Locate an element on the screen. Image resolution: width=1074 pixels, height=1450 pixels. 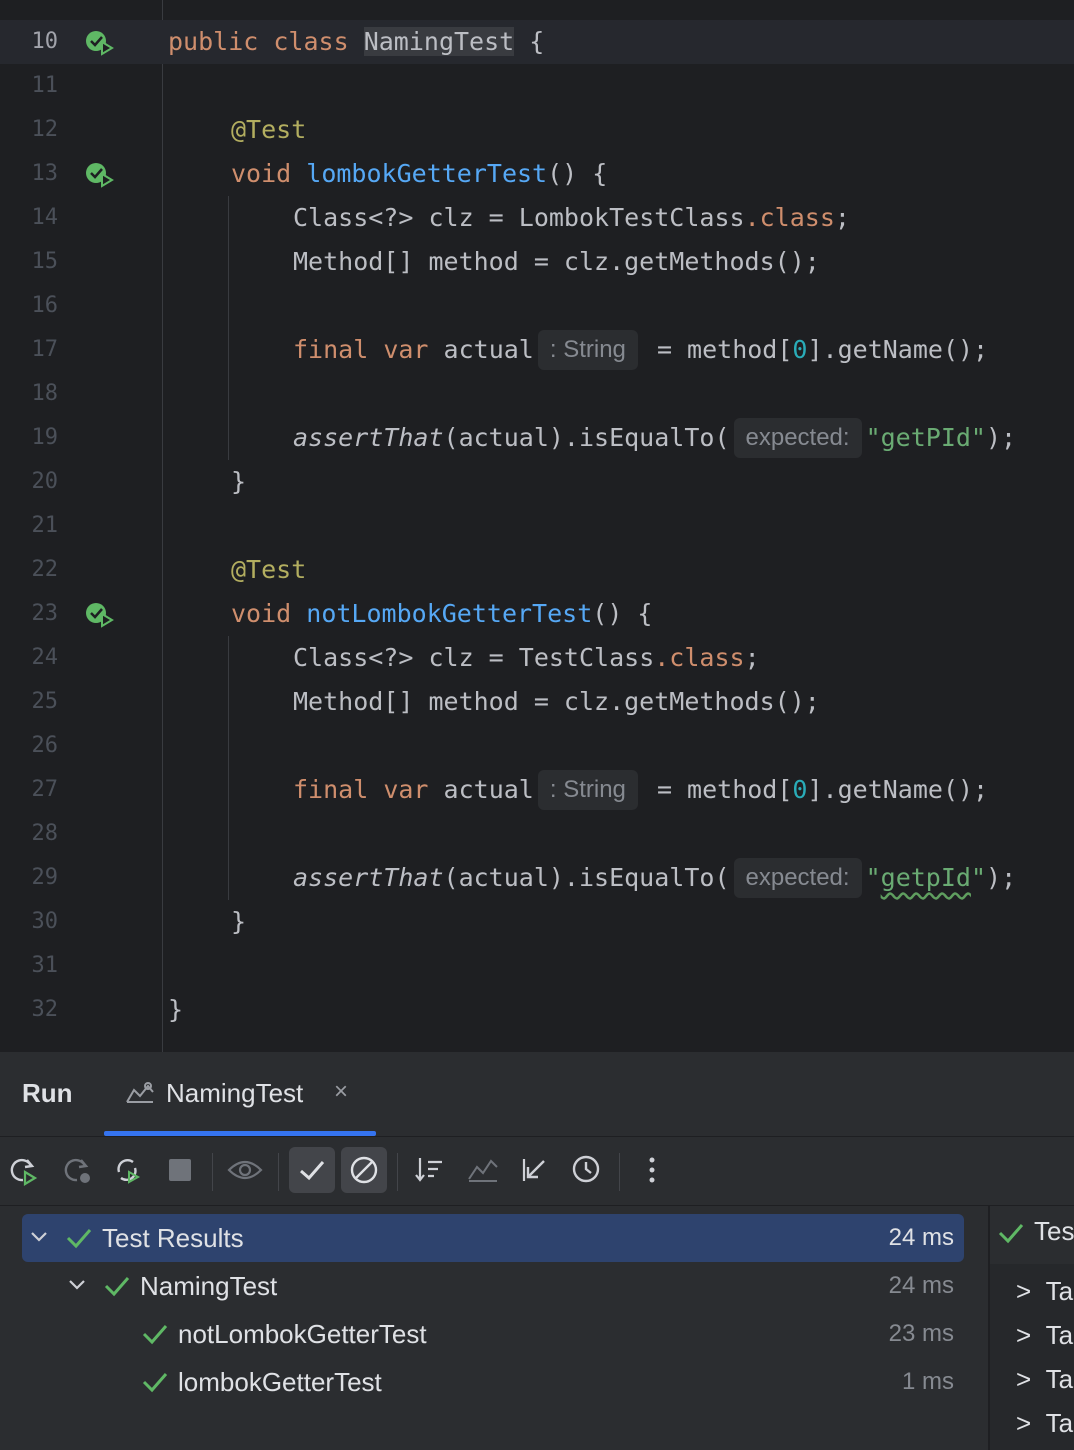
code-line: 26 is located at coordinates (537, 746).